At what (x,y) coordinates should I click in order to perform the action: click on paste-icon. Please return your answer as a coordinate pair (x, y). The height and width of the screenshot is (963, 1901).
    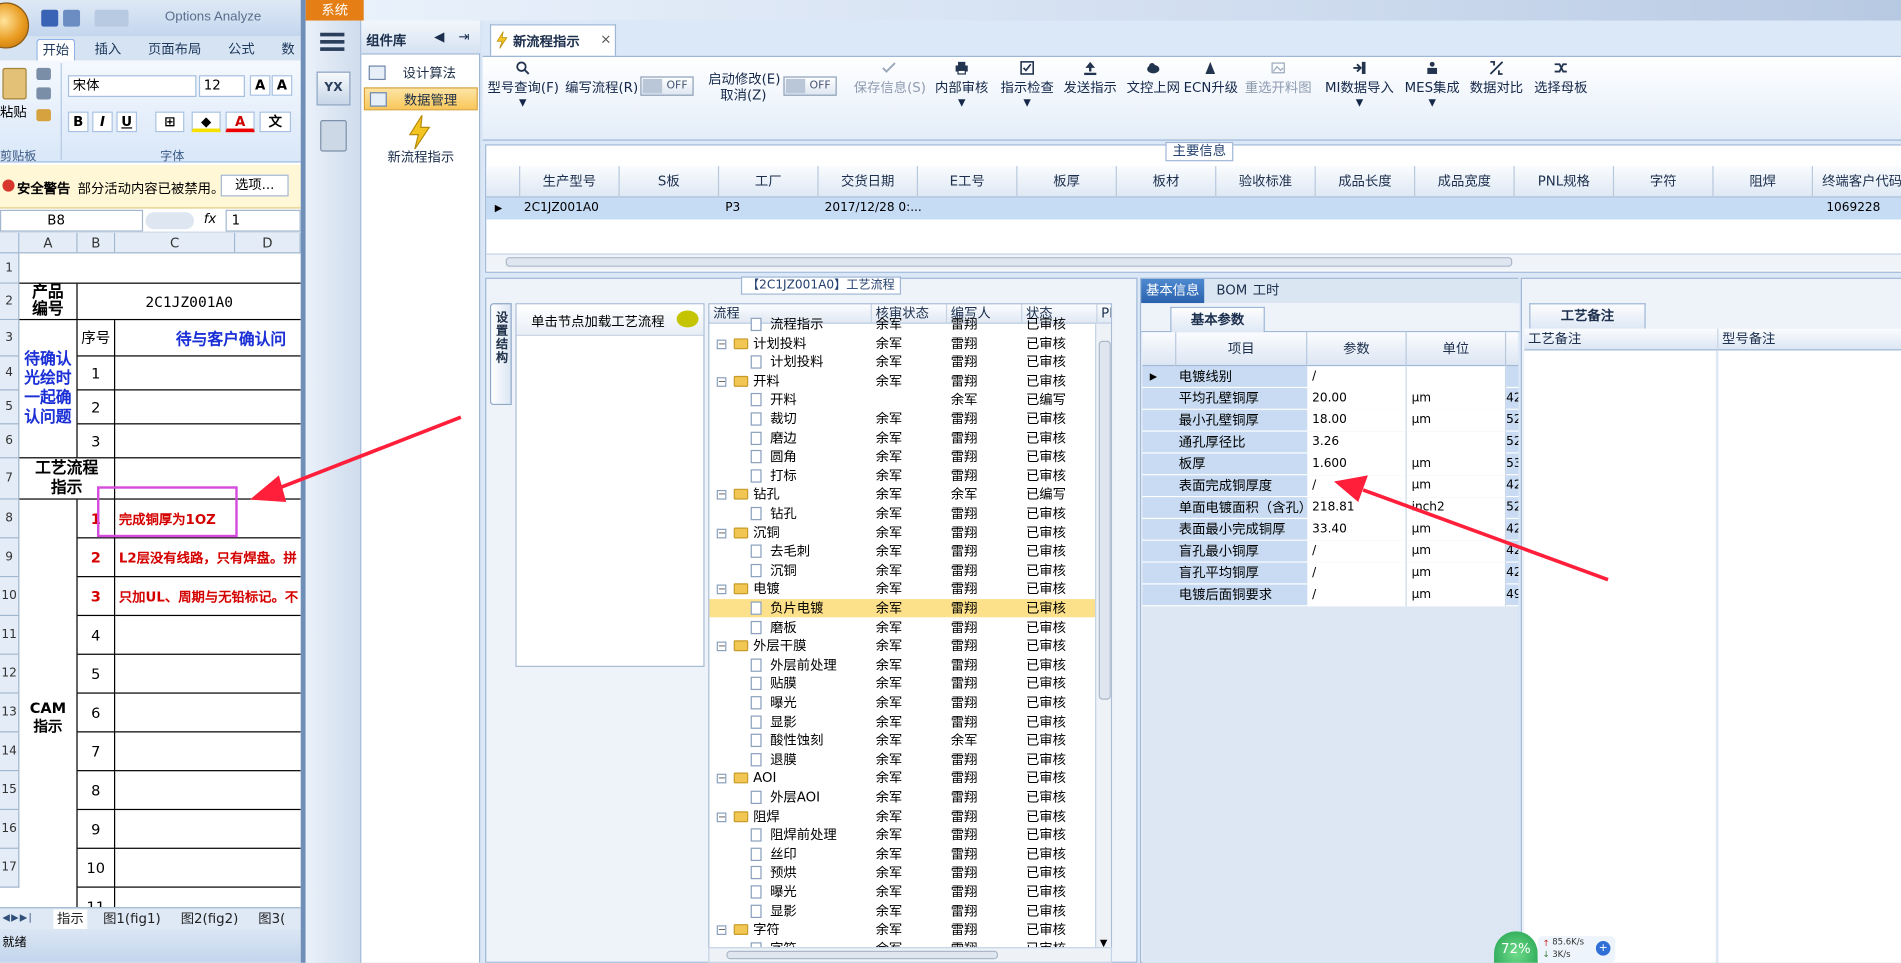
    Looking at the image, I should click on (14, 83).